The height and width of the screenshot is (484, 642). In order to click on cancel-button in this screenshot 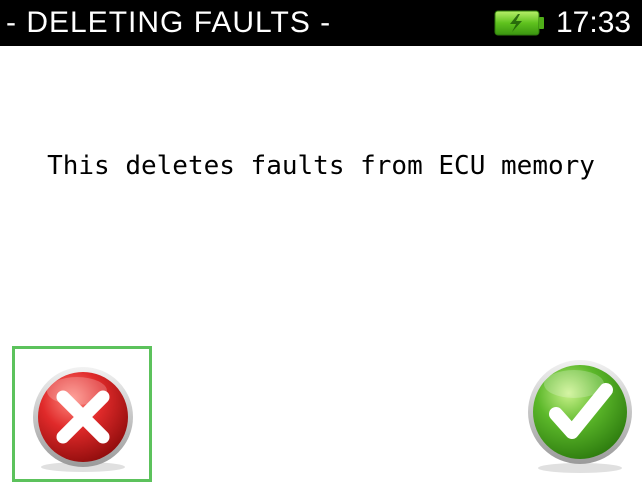, I will do `click(82, 414)`.